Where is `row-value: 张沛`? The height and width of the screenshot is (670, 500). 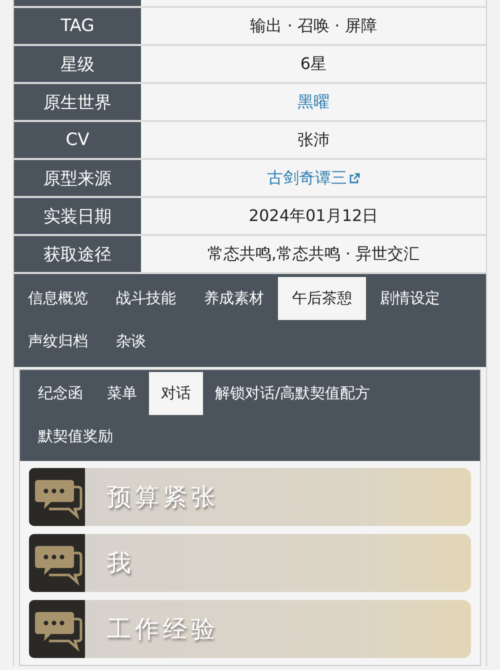 row-value: 张沛 is located at coordinates (314, 140).